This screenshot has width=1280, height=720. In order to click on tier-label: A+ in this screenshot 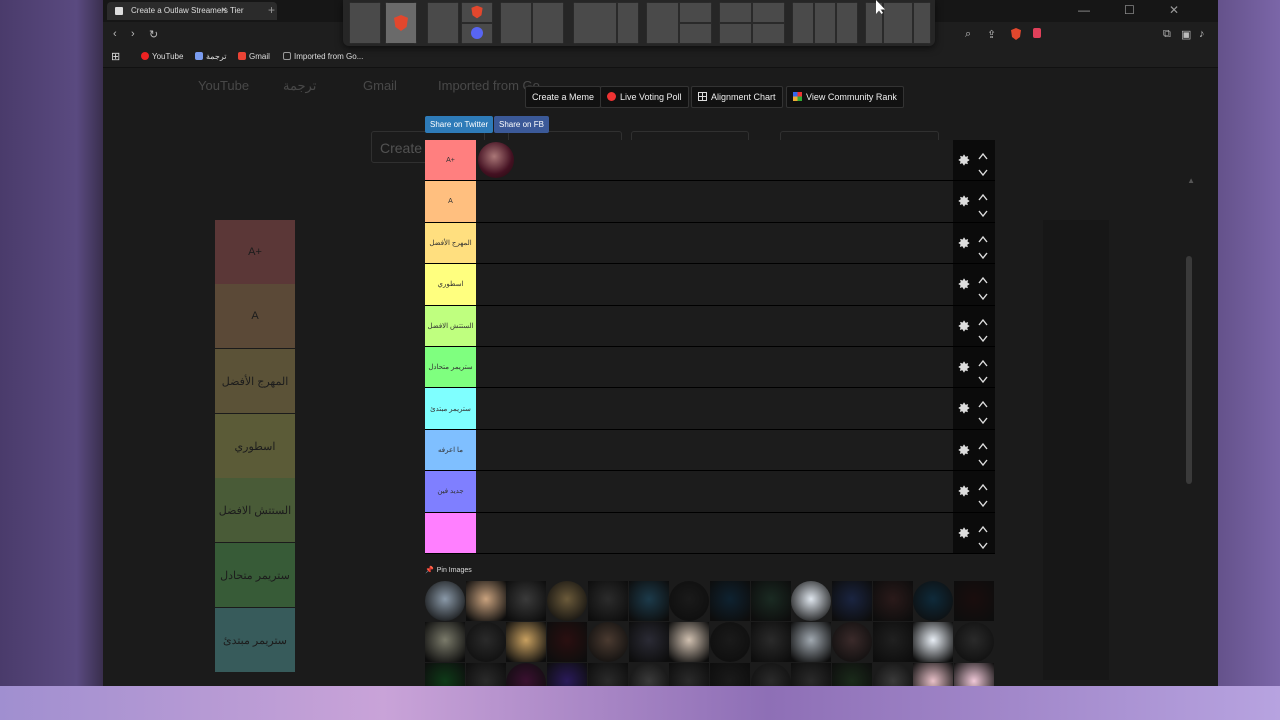, I will do `click(450, 160)`.